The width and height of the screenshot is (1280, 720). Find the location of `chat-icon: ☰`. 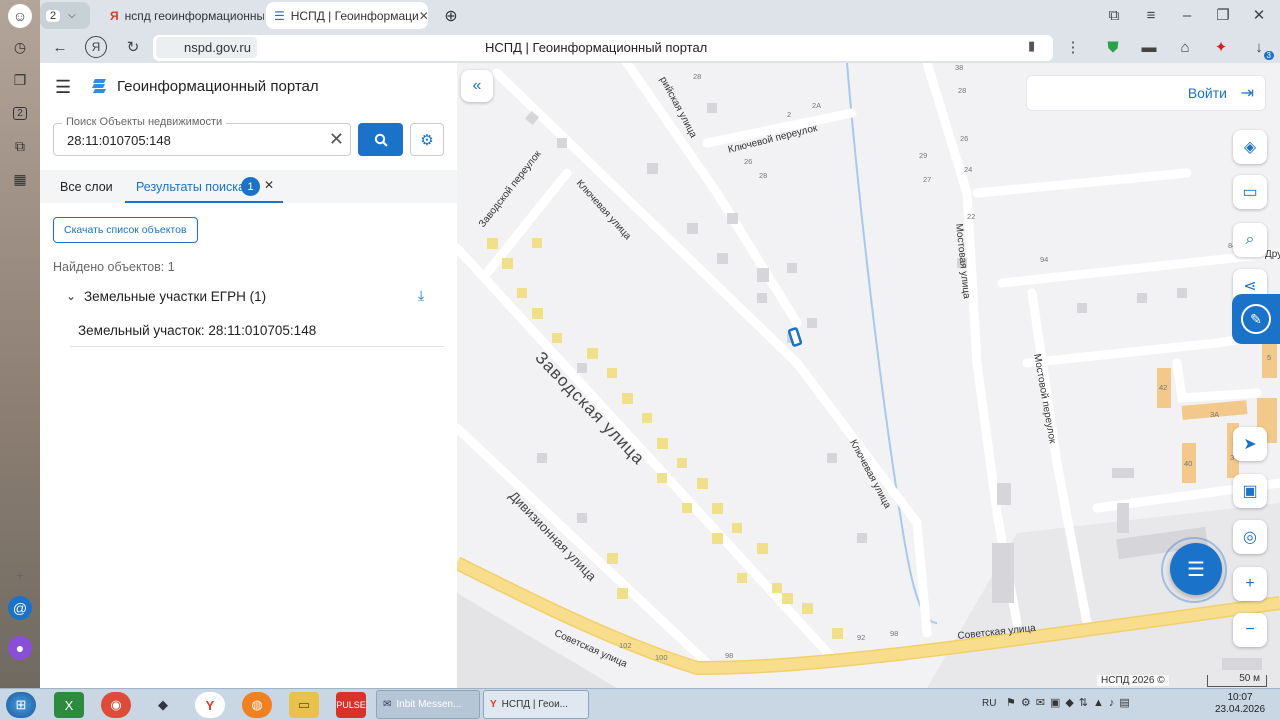

chat-icon: ☰ is located at coordinates (1196, 569).